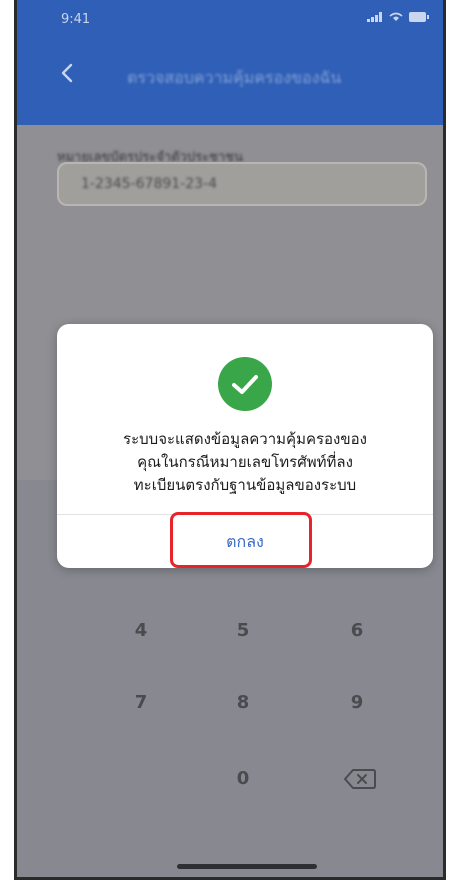 This screenshot has height=885, width=454. What do you see at coordinates (230, 20) in the screenshot?
I see `status-bar: 9:41` at bounding box center [230, 20].